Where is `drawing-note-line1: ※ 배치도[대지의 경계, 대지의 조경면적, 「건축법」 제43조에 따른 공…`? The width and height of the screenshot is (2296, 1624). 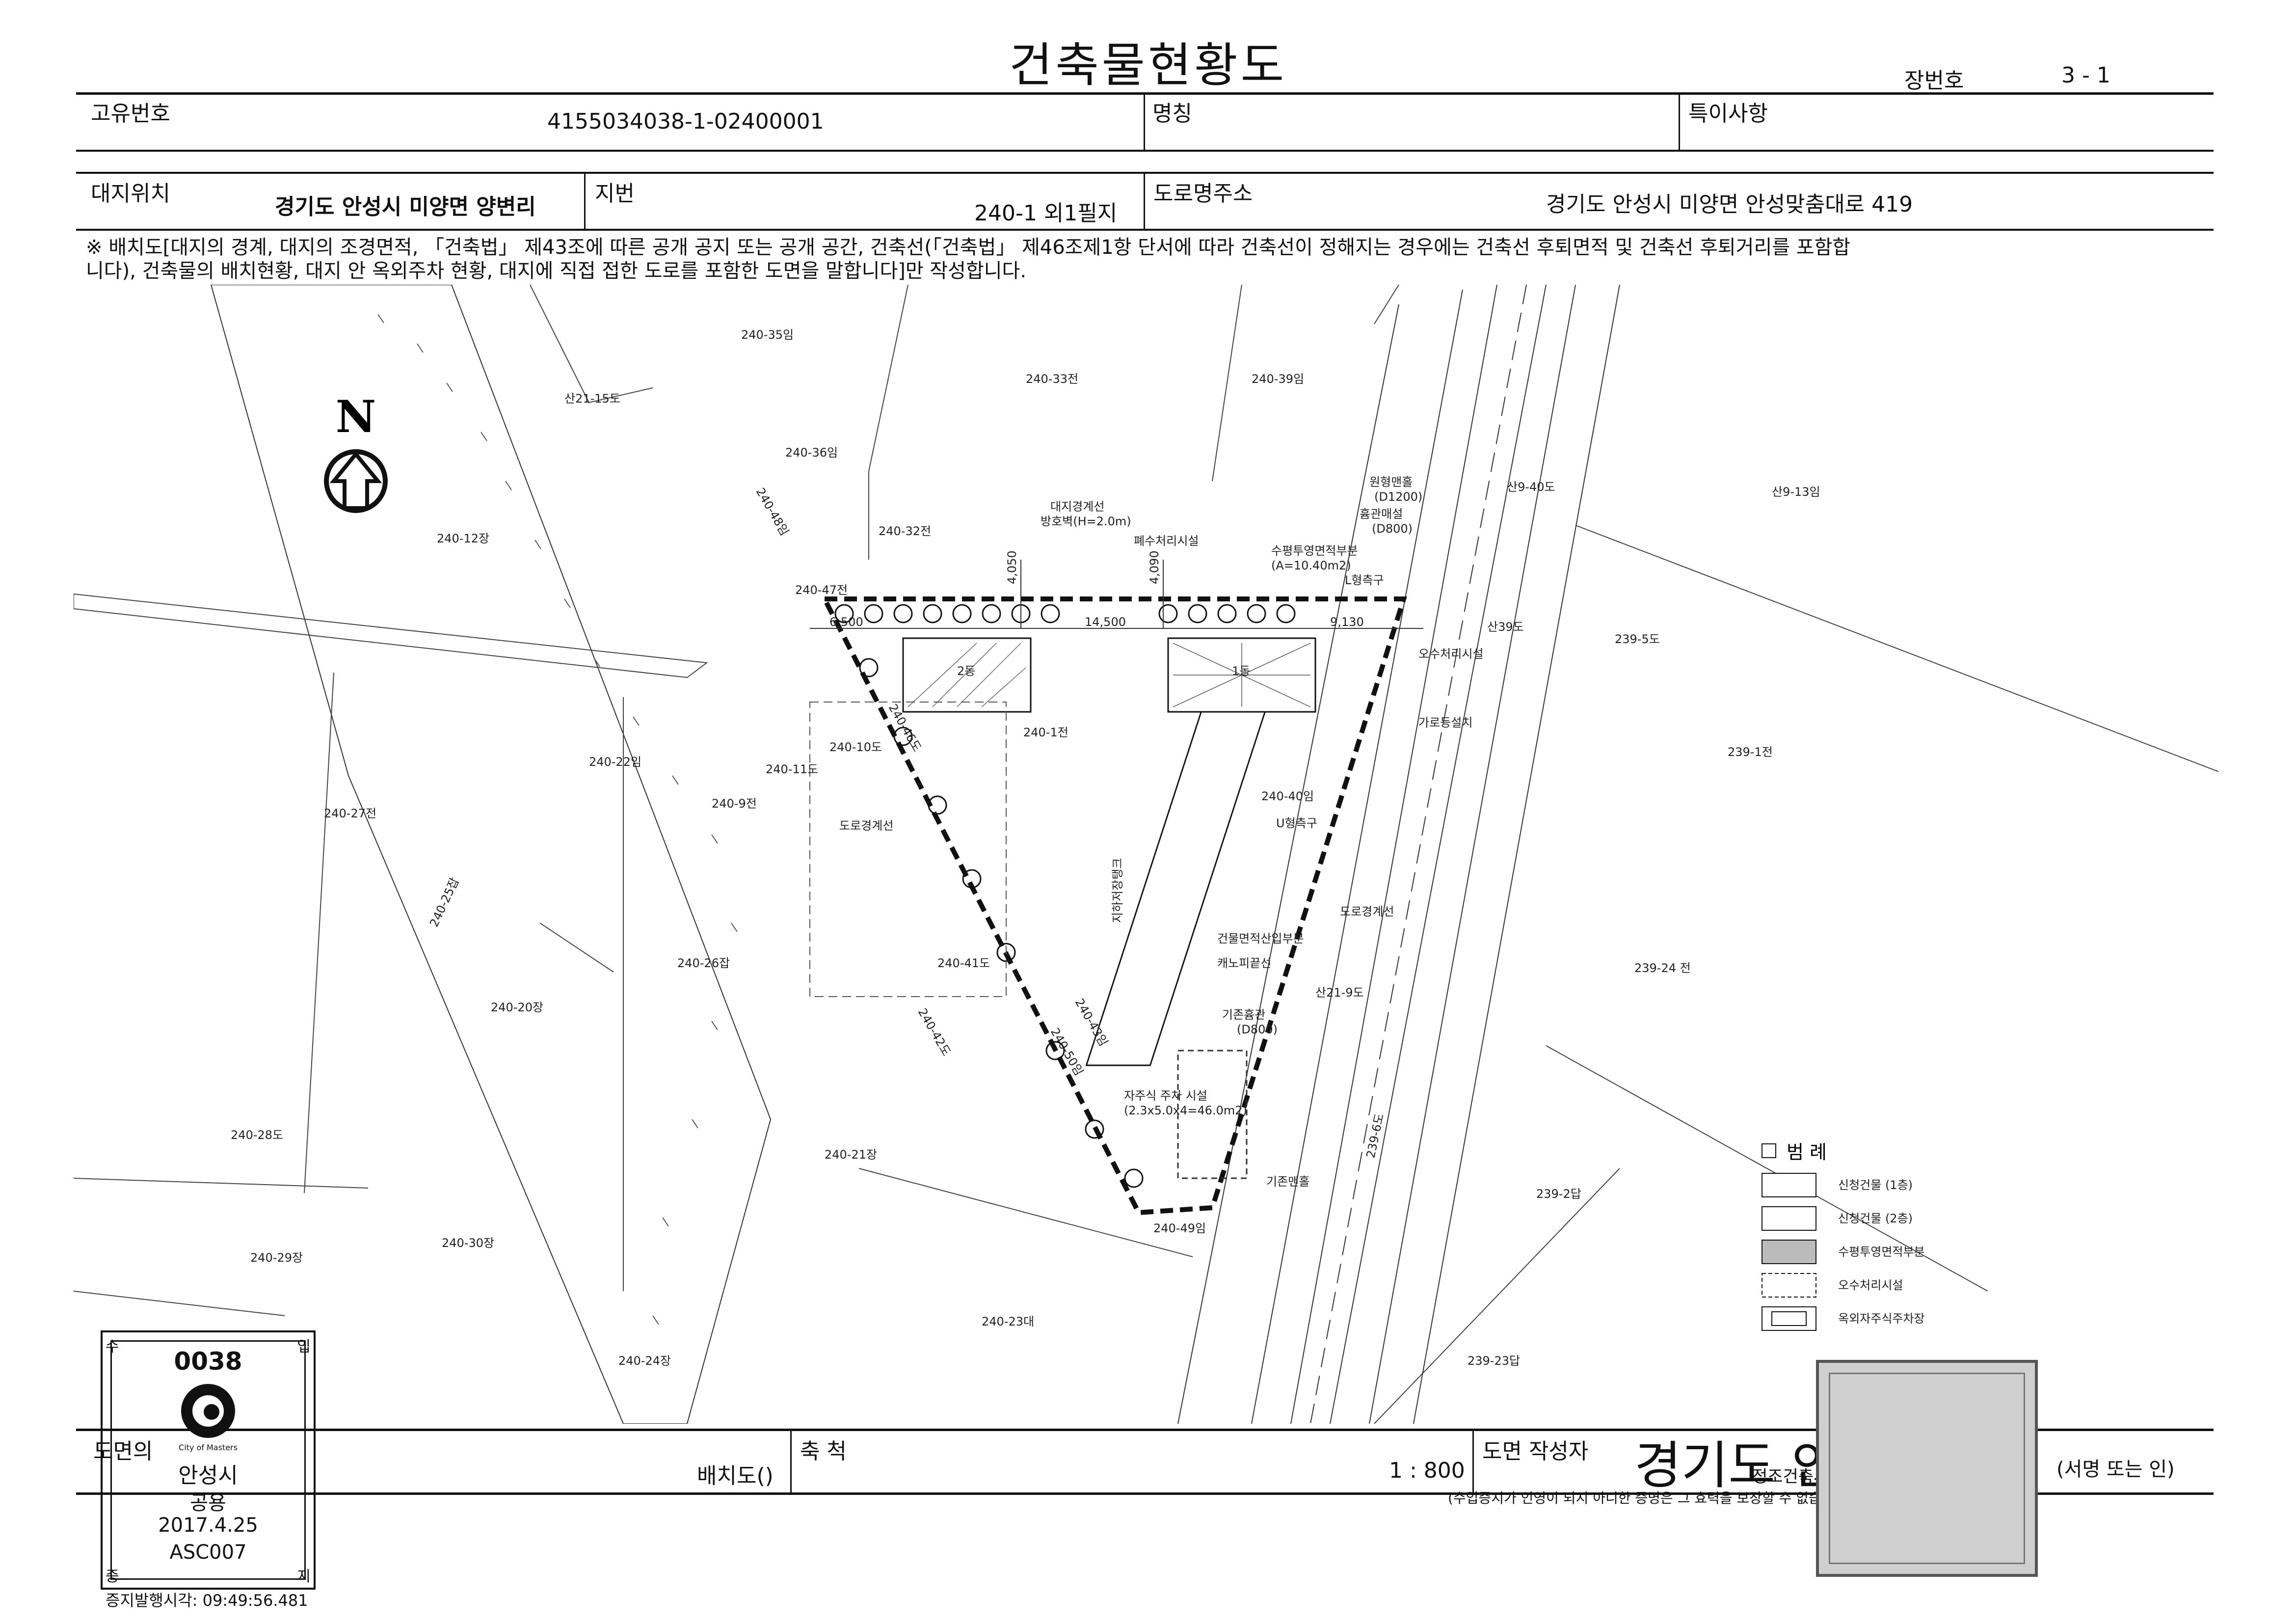 drawing-note-line1: ※ 배치도[대지의 경계, 대지의 조경면적, 「건축법」 제43조에 따른 공… is located at coordinates (969, 247).